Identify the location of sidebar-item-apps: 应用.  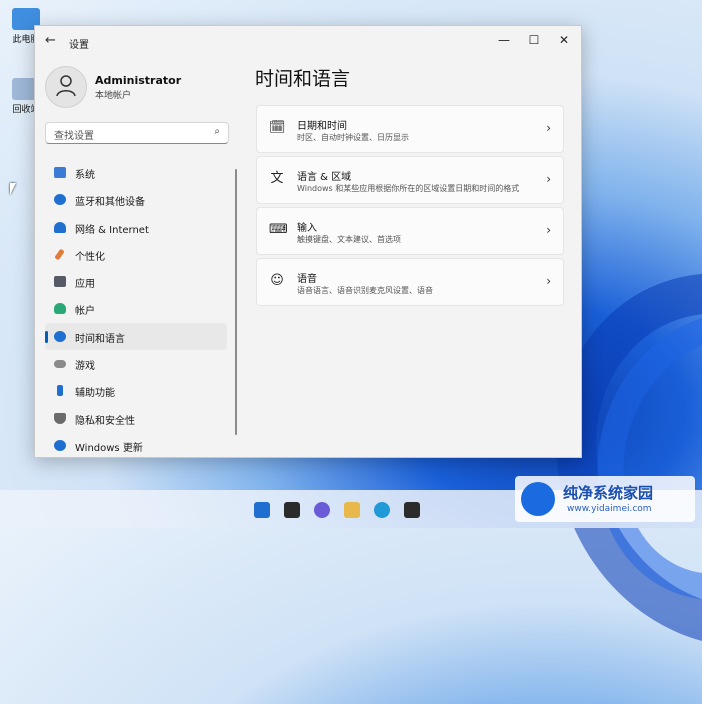
(136, 281).